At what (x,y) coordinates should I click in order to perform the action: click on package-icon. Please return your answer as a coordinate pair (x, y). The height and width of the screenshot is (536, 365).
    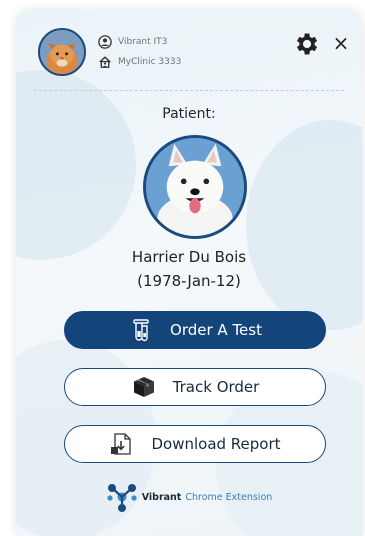
    Looking at the image, I should click on (143, 387).